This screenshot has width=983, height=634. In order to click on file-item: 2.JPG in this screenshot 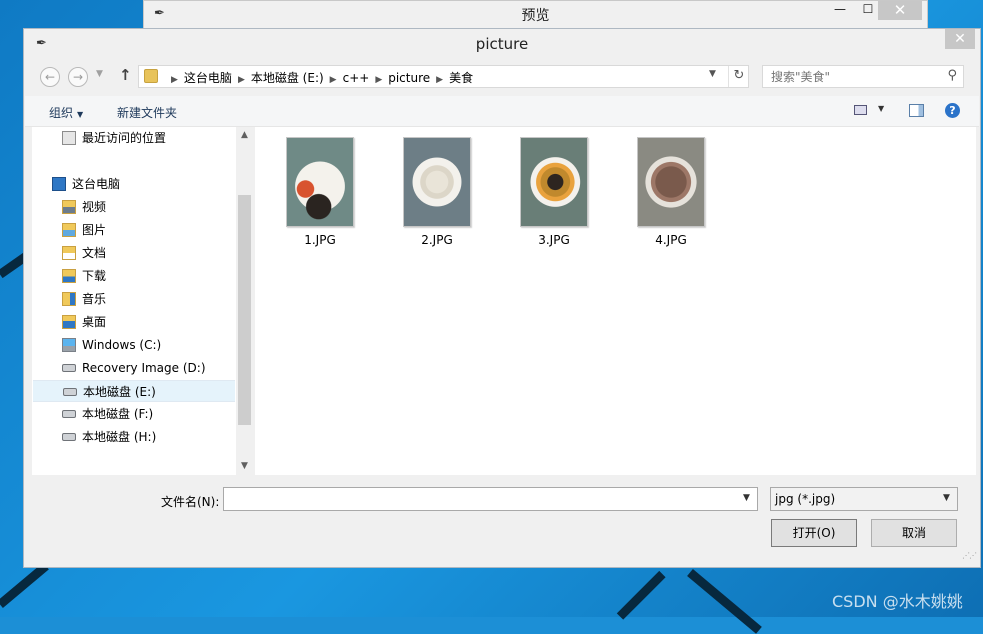, I will do `click(437, 193)`.